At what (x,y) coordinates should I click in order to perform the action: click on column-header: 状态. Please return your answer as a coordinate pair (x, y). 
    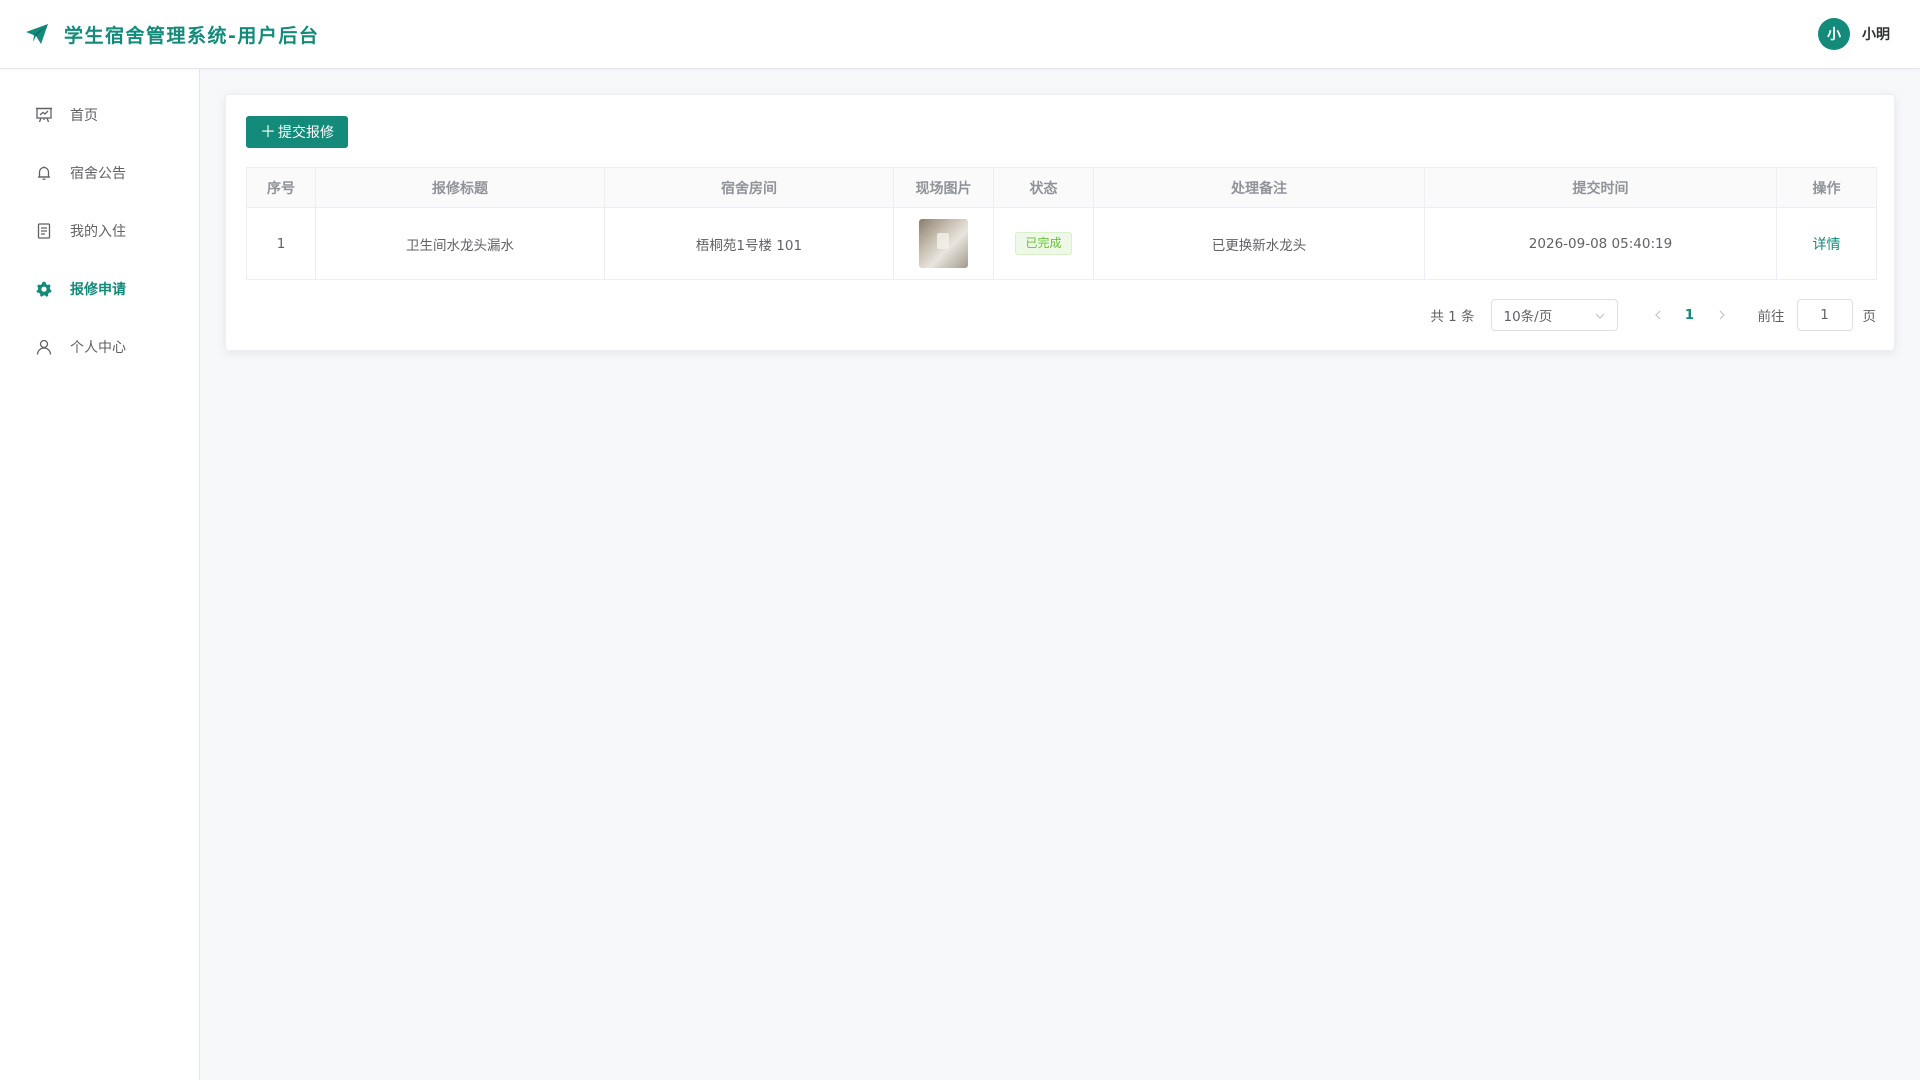
    Looking at the image, I should click on (1043, 187).